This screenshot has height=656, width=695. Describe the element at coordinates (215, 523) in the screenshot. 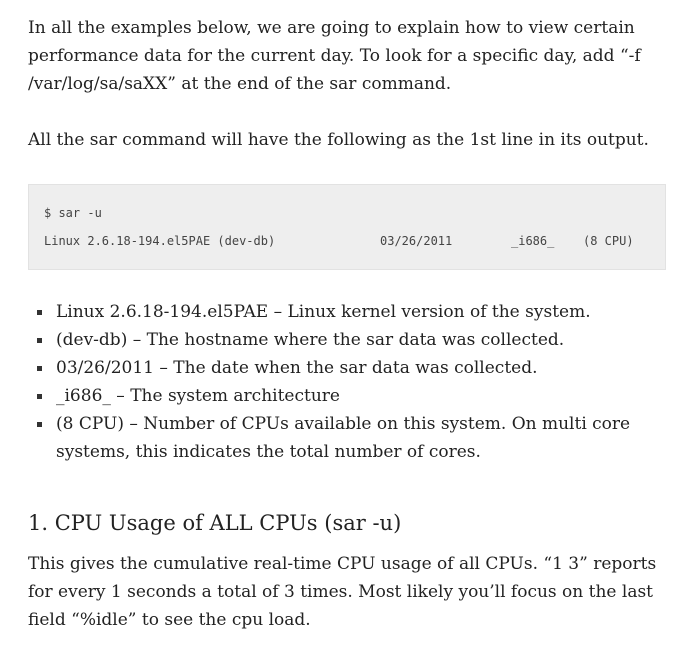

I see `section-heading: 1. CPU Usage of ALL CPUs (sar -u)` at that location.